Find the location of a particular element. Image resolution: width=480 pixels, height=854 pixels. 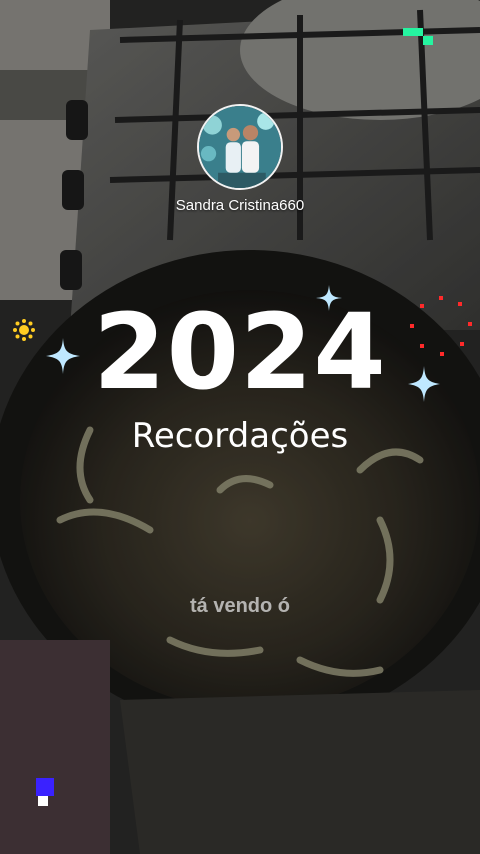

recap-title: Recordações is located at coordinates (240, 436).